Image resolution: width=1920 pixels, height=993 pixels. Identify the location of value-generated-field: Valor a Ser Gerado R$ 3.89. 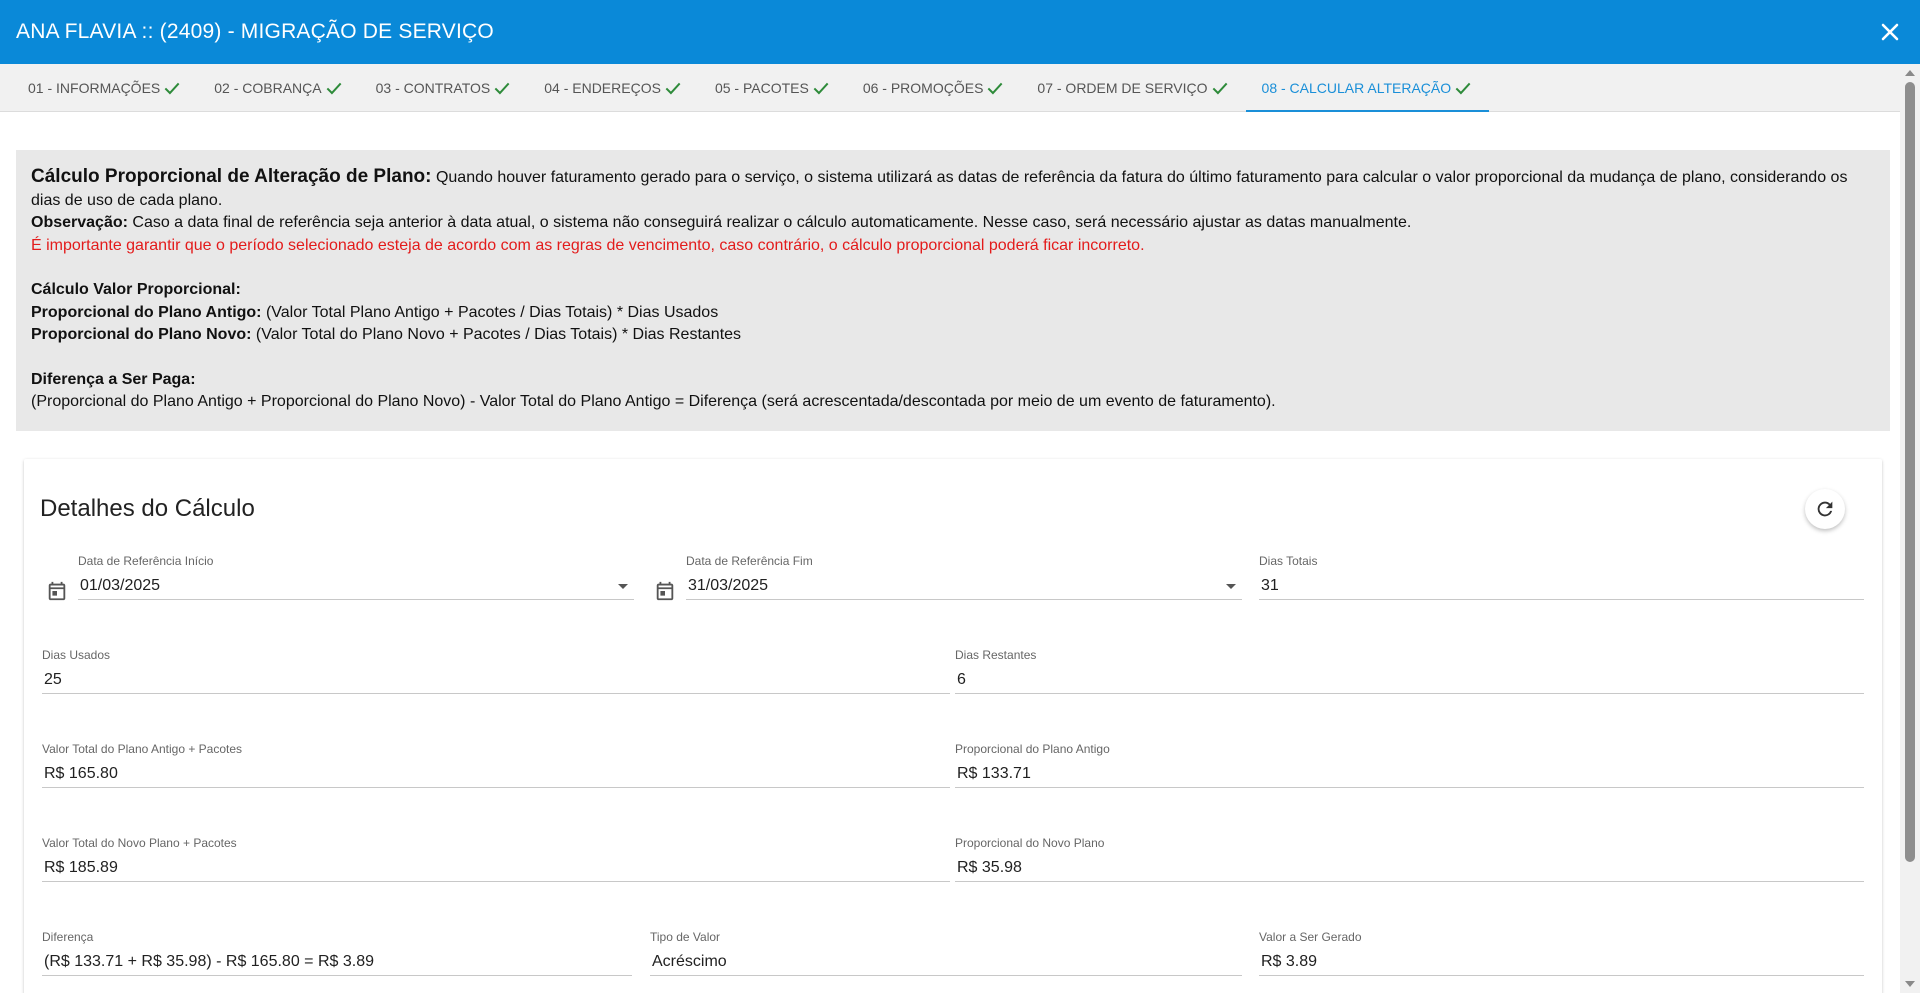
(1561, 953).